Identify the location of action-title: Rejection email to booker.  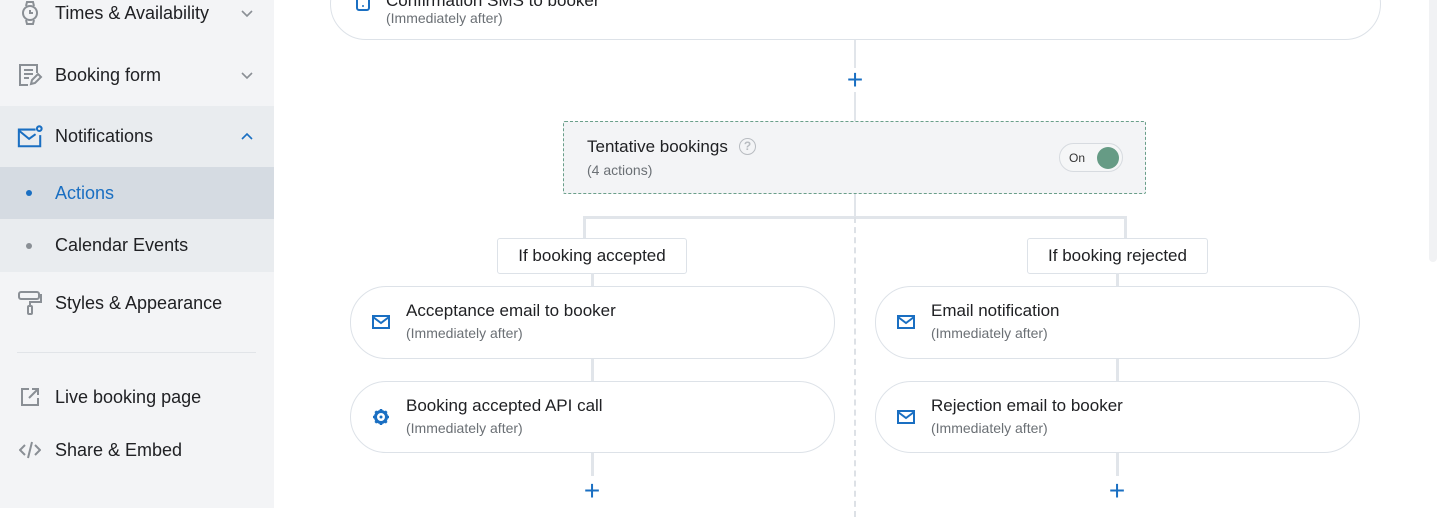
(1027, 405).